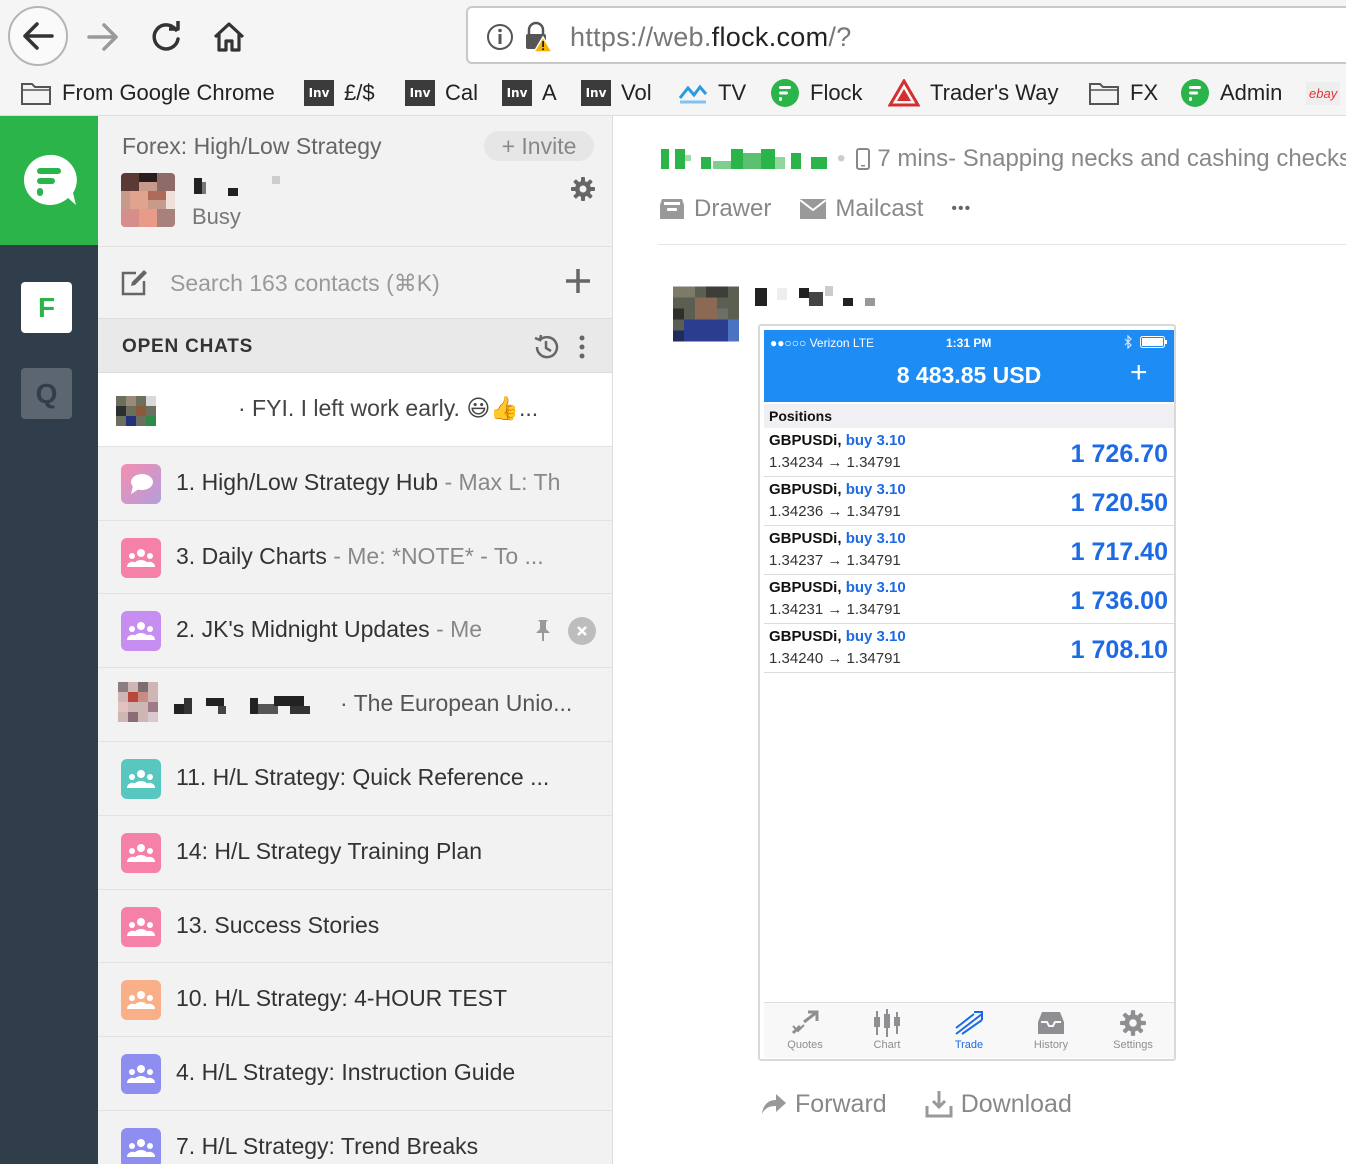 The width and height of the screenshot is (1346, 1164). I want to click on drawer-button: Drawer, so click(714, 209).